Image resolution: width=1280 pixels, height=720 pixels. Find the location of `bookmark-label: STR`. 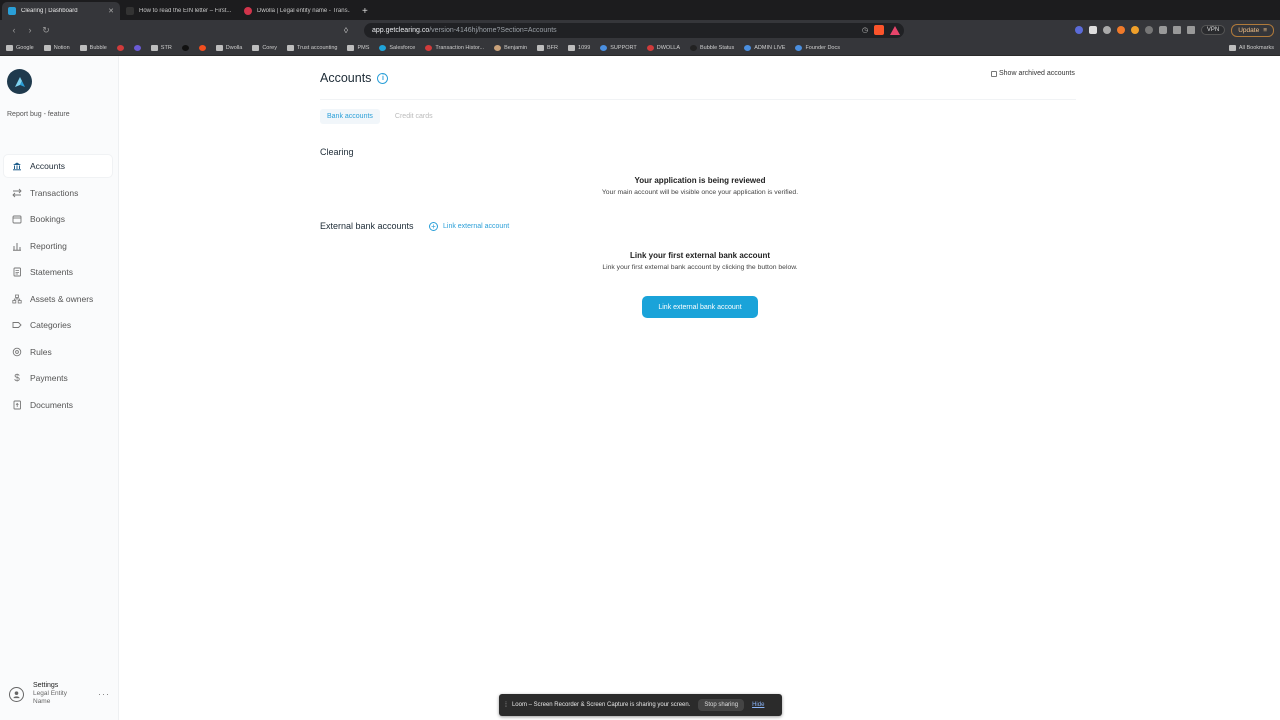

bookmark-label: STR is located at coordinates (166, 47).